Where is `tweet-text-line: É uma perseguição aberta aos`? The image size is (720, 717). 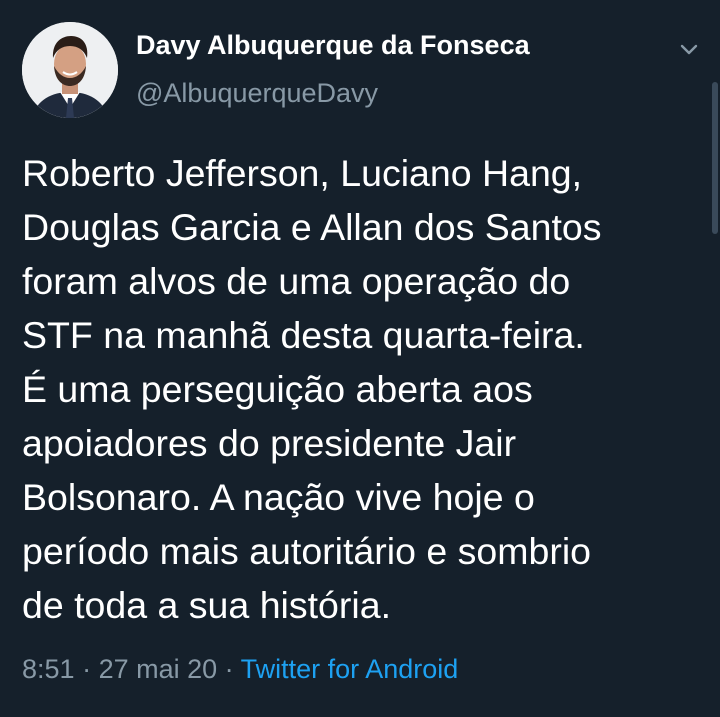 tweet-text-line: É uma perseguição aberta aos is located at coordinates (277, 389).